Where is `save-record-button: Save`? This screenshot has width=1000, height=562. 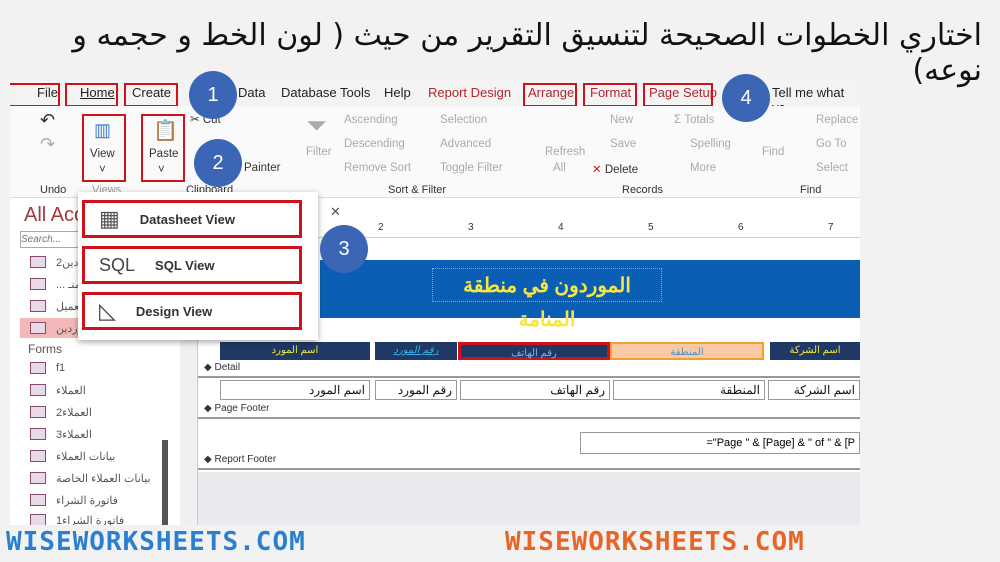
save-record-button: Save is located at coordinates (623, 144).